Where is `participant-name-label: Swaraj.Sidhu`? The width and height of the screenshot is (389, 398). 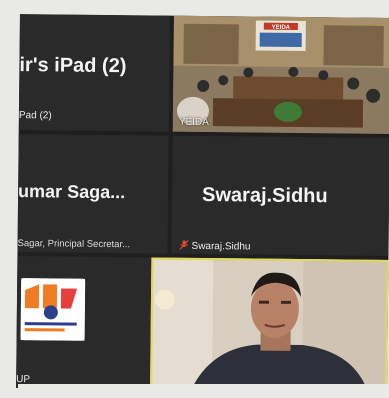 participant-name-label: Swaraj.Sidhu is located at coordinates (221, 246).